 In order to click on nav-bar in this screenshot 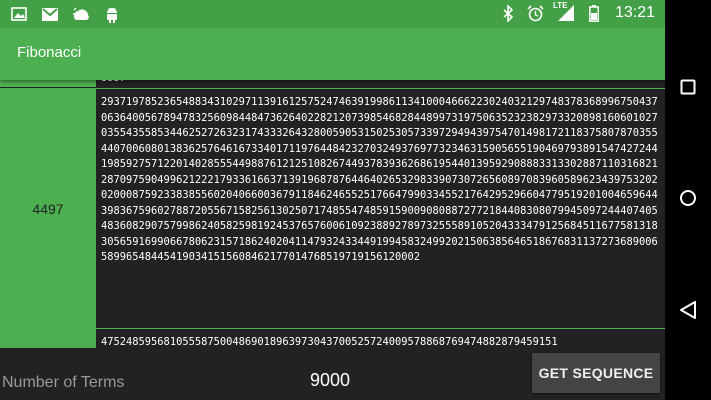, I will do `click(688, 200)`.